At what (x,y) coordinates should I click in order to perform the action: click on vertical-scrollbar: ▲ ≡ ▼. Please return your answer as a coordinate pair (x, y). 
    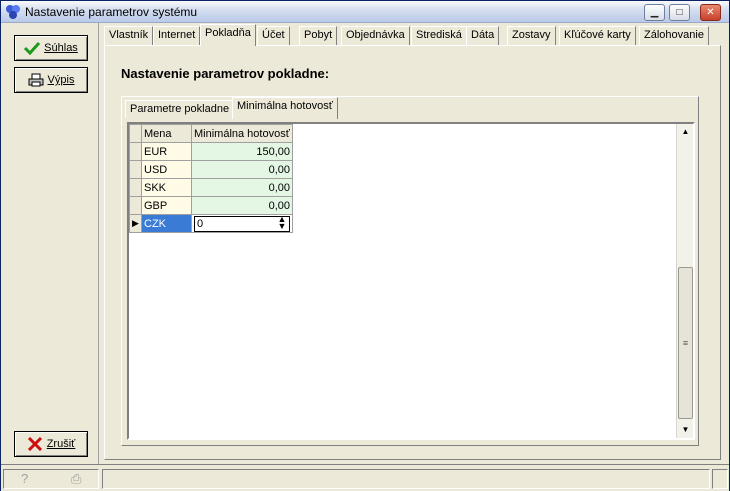
    Looking at the image, I should click on (684, 281).